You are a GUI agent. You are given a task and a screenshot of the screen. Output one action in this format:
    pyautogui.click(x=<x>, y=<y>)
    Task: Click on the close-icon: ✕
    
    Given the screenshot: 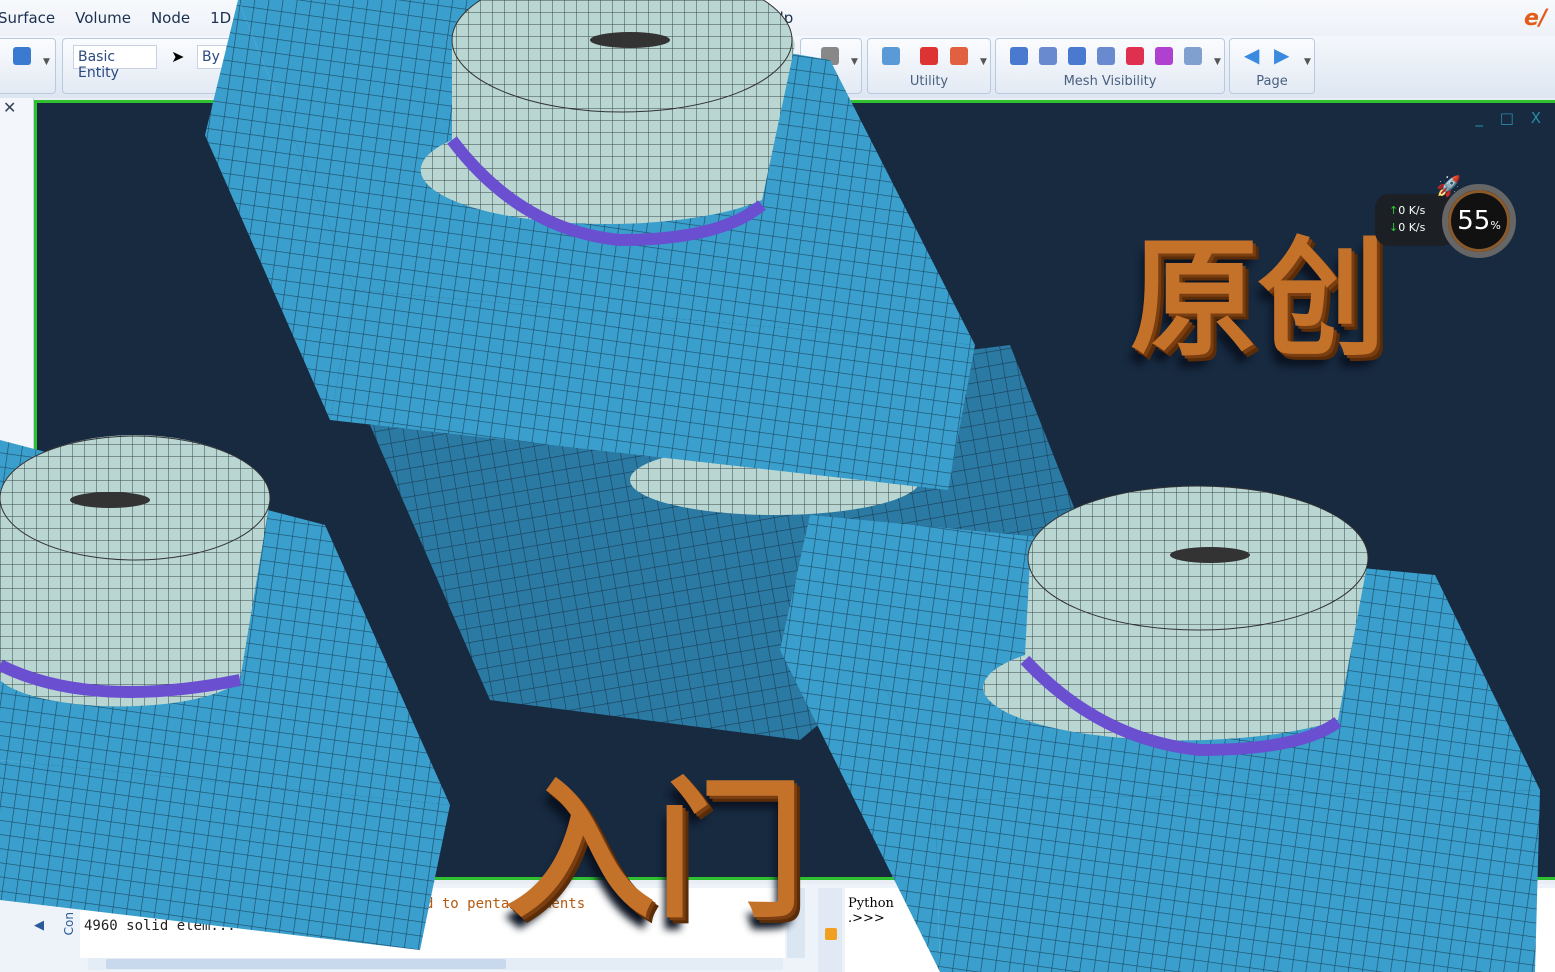 What is the action you would take?
    pyautogui.click(x=9, y=107)
    